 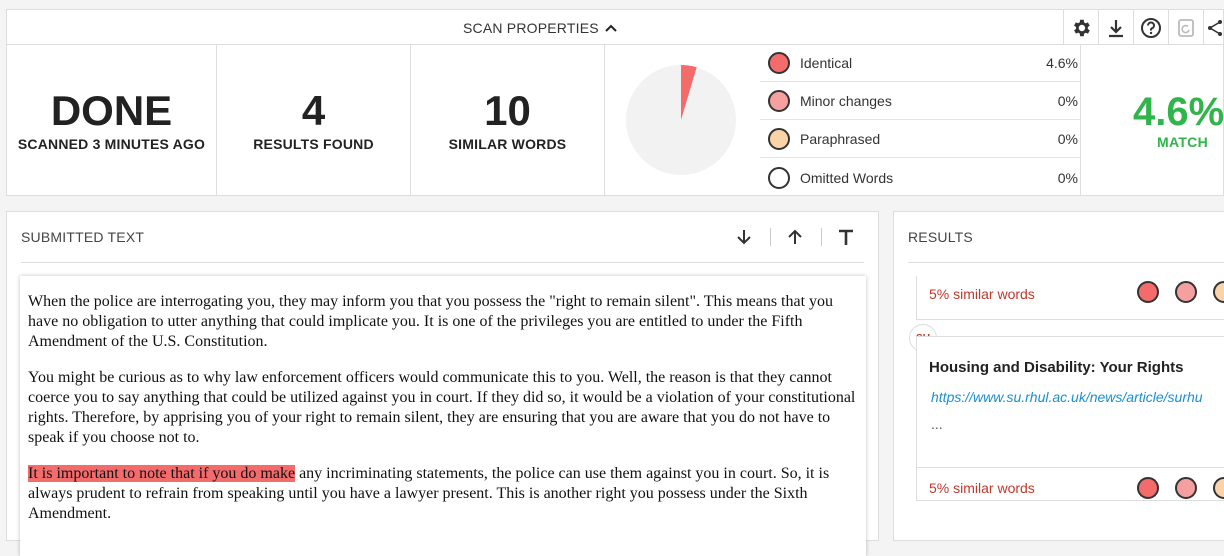 What do you see at coordinates (111, 144) in the screenshot?
I see `scan-time: SCANNED 3 MINUTES AGO` at bounding box center [111, 144].